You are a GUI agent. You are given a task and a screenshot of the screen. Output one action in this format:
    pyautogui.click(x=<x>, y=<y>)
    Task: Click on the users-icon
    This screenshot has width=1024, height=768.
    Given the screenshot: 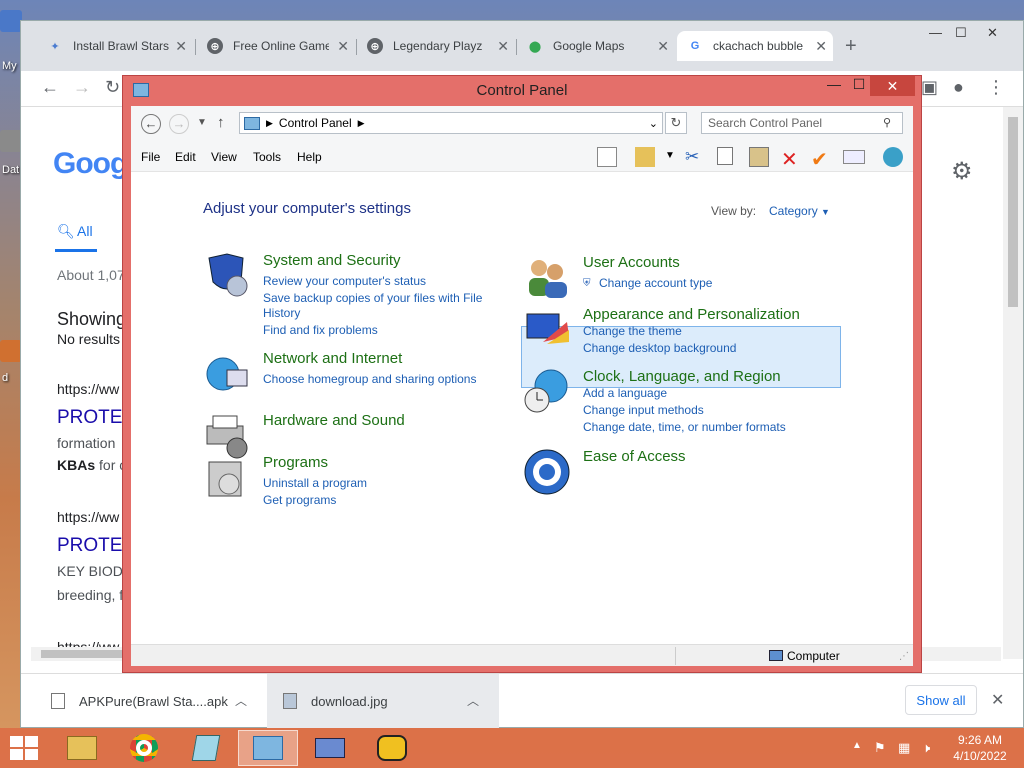 What is the action you would take?
    pyautogui.click(x=547, y=278)
    